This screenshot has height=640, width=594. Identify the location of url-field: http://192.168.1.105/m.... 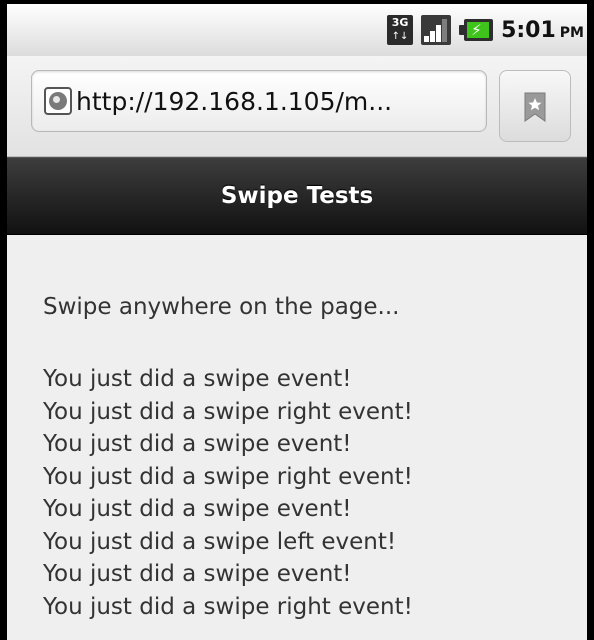
(259, 101).